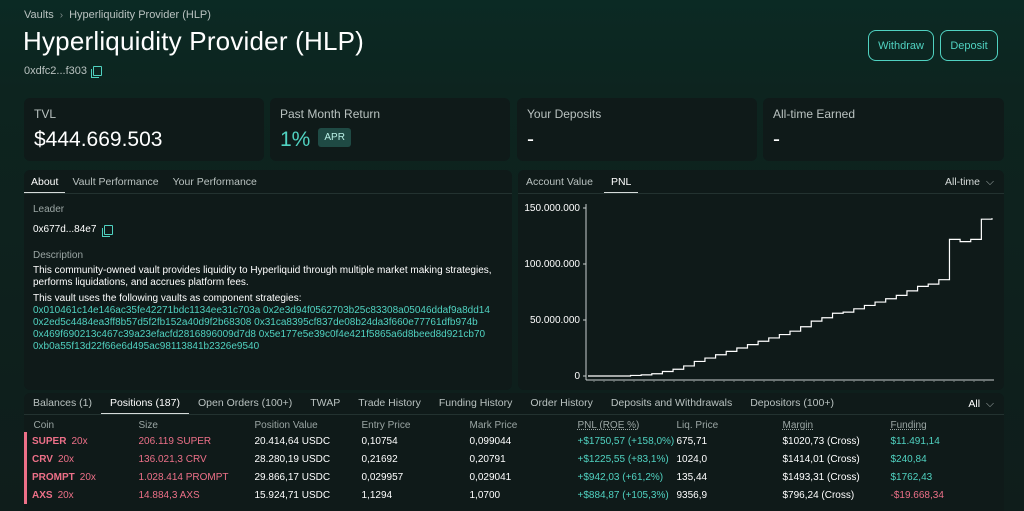 The height and width of the screenshot is (511, 1024). Describe the element at coordinates (790, 297) in the screenshot. I see `pnl-series-line` at that location.